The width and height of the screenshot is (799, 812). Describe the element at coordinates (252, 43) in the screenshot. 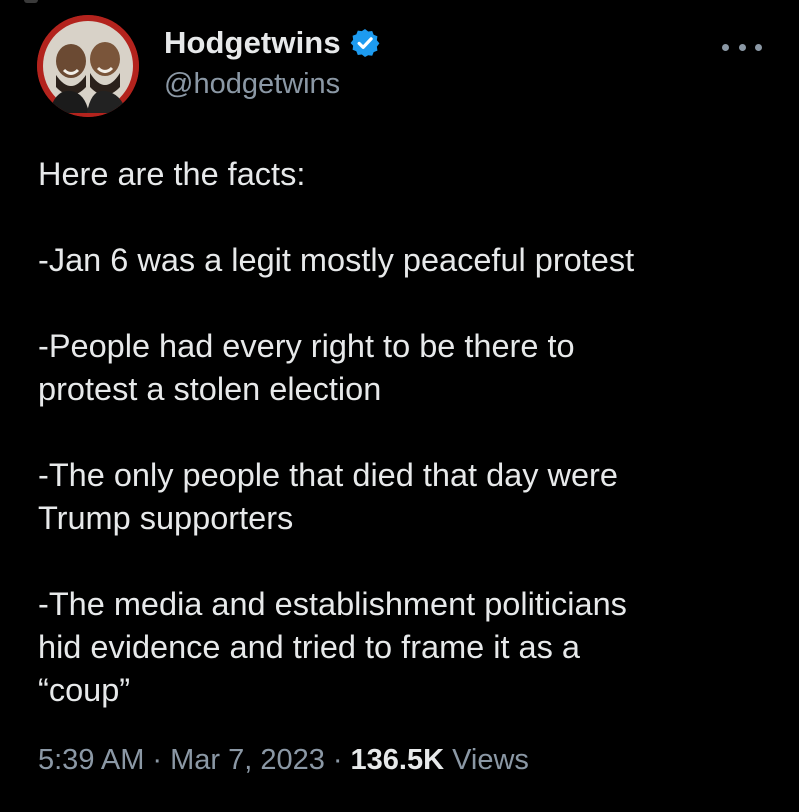

I see `display-name: Hodgetwins` at that location.